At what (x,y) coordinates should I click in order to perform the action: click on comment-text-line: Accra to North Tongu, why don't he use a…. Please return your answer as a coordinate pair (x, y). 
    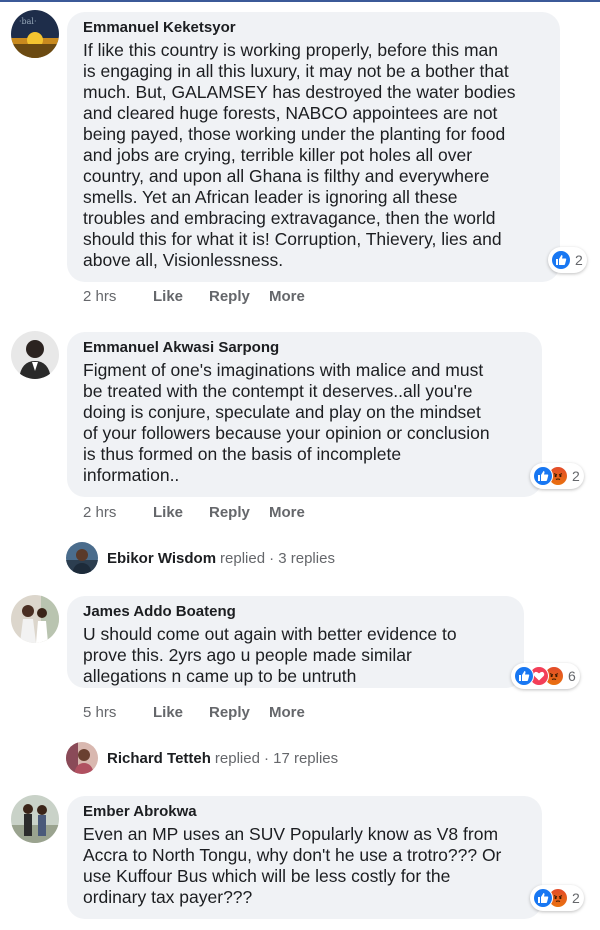
    Looking at the image, I should click on (292, 855).